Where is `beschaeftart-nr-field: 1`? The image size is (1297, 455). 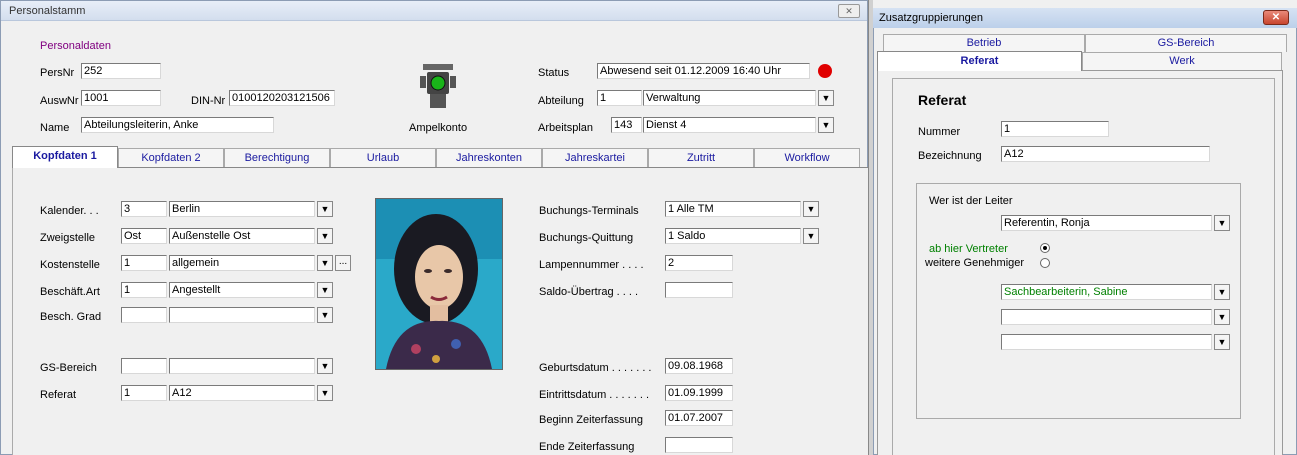 beschaeftart-nr-field: 1 is located at coordinates (144, 290).